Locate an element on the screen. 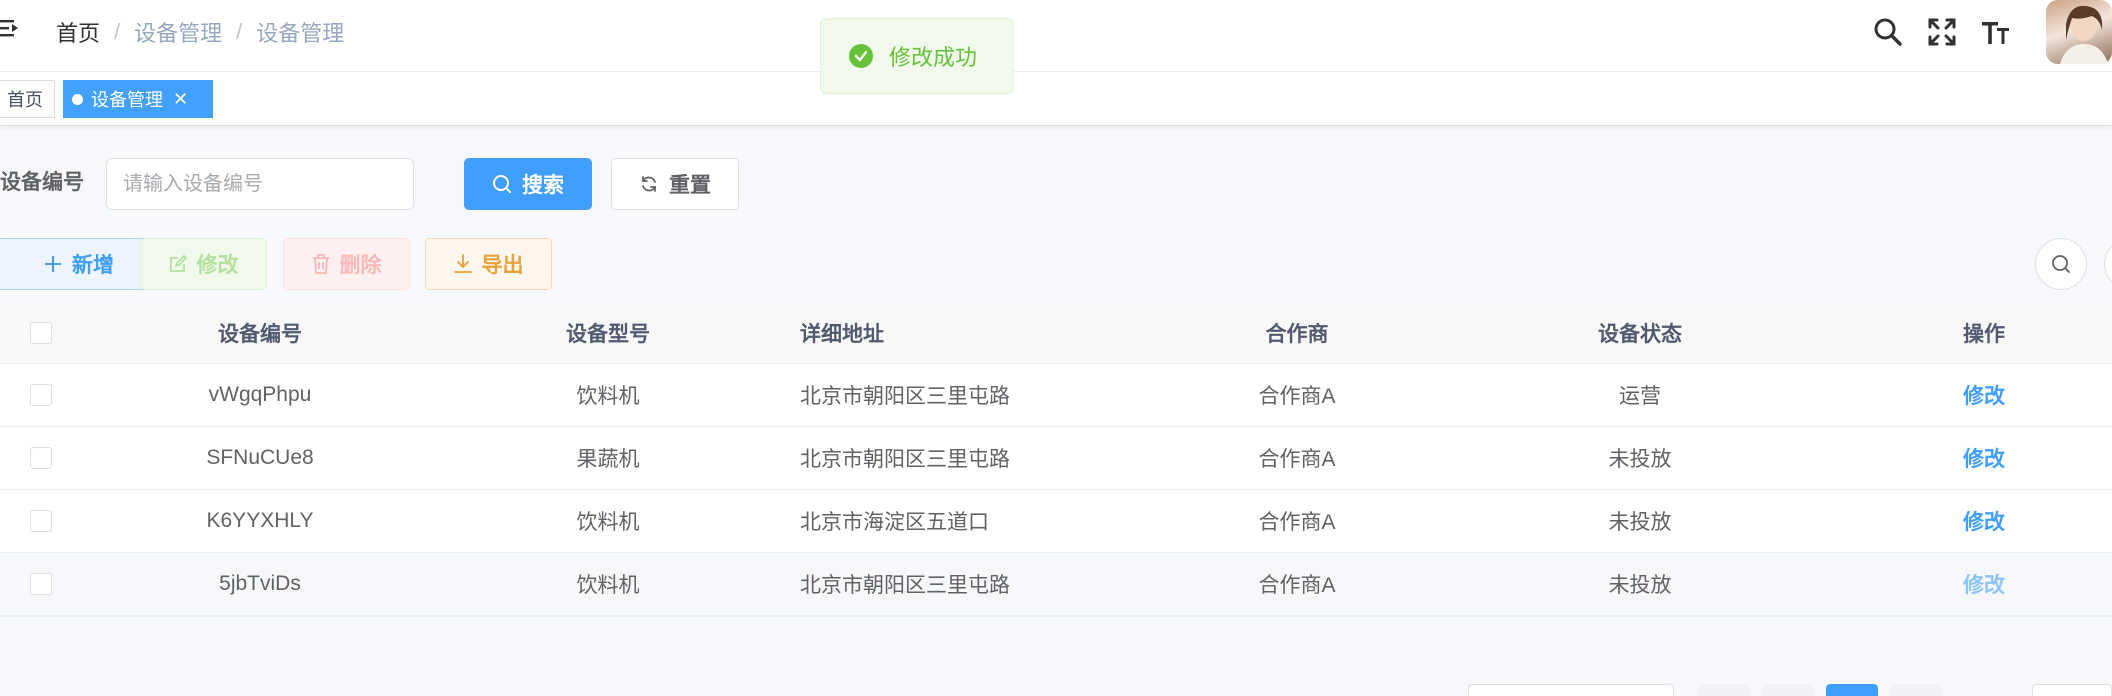 This screenshot has width=2112, height=696. success-toast: 修改成功 is located at coordinates (917, 56).